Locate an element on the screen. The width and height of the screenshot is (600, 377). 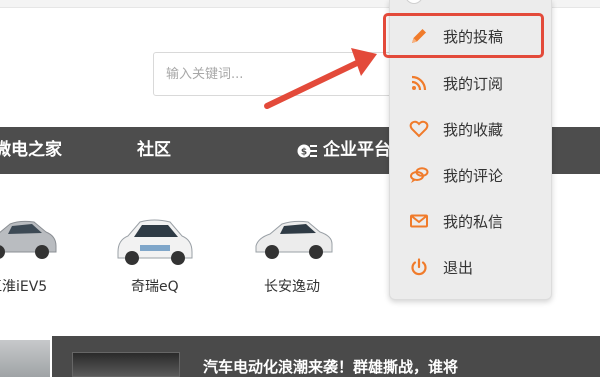
menu-item-logout: 退出 is located at coordinates (471, 267).